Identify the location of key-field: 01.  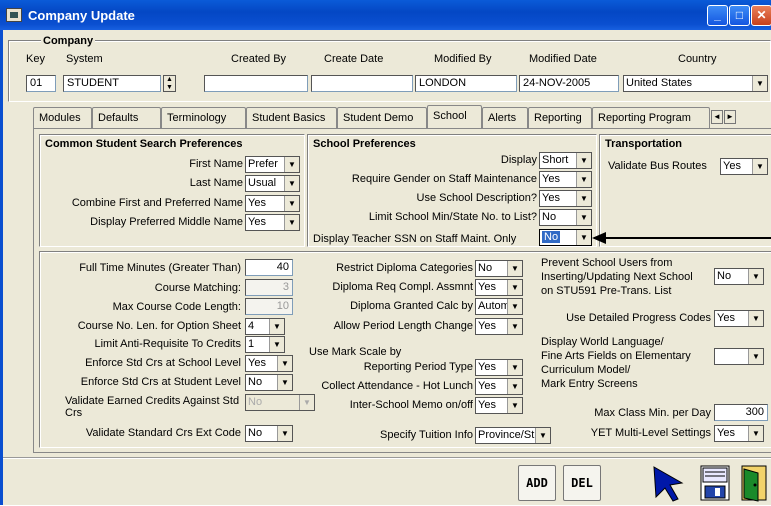
(41, 83).